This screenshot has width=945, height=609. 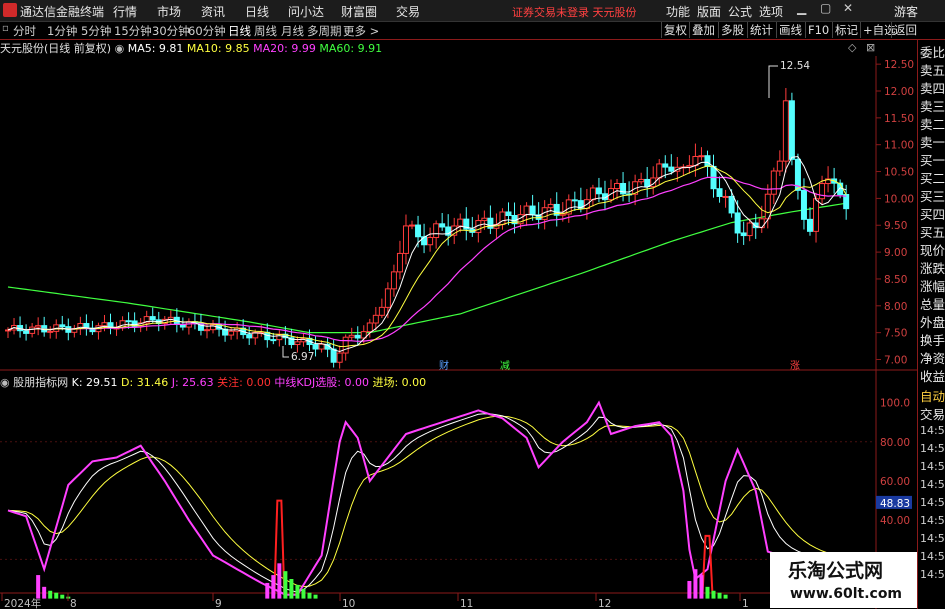 What do you see at coordinates (740, 11) in the screenshot?
I see `menu-item-formula: 公式` at bounding box center [740, 11].